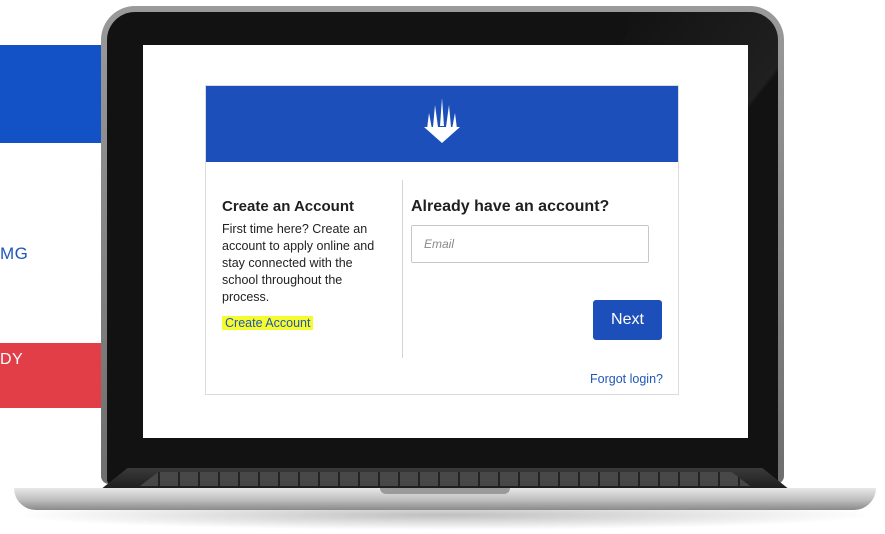  Describe the element at coordinates (627, 320) in the screenshot. I see `next-button: Next` at that location.